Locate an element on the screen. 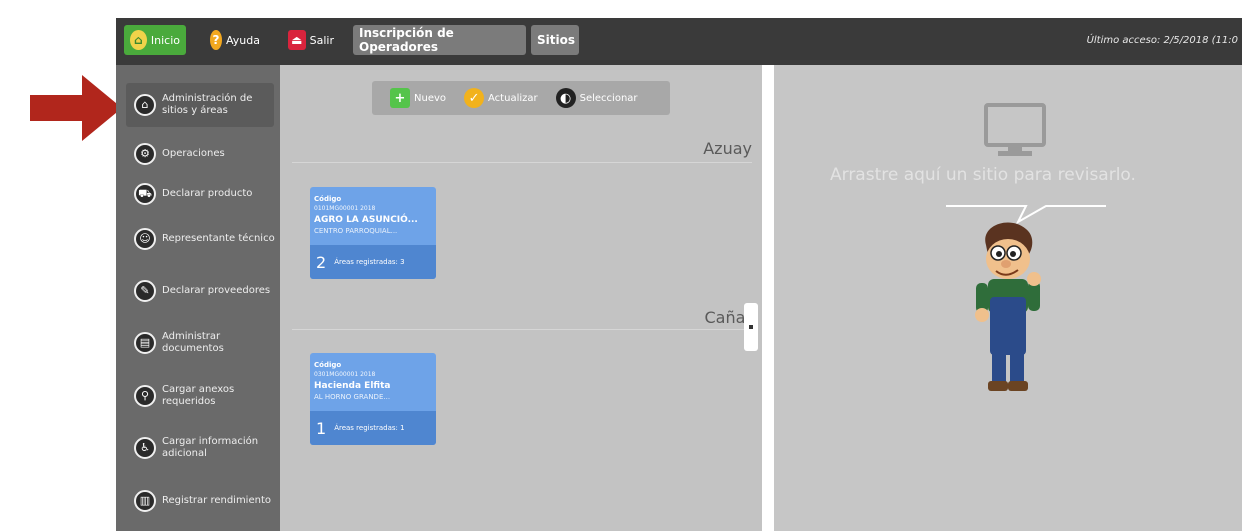 The height and width of the screenshot is (531, 1242). sidebar-item-cargar-informacion: ♿ Cargar información adicional is located at coordinates (201, 448).